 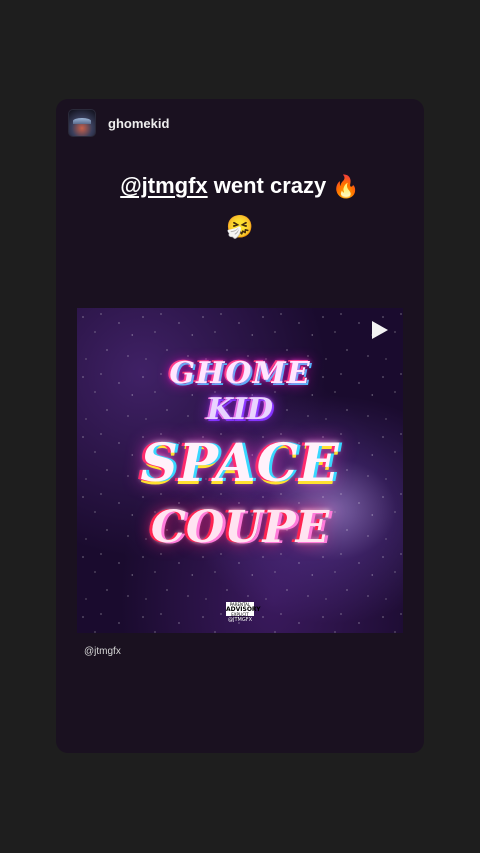 I want to click on emoji-line: 🤧, so click(x=240, y=226).